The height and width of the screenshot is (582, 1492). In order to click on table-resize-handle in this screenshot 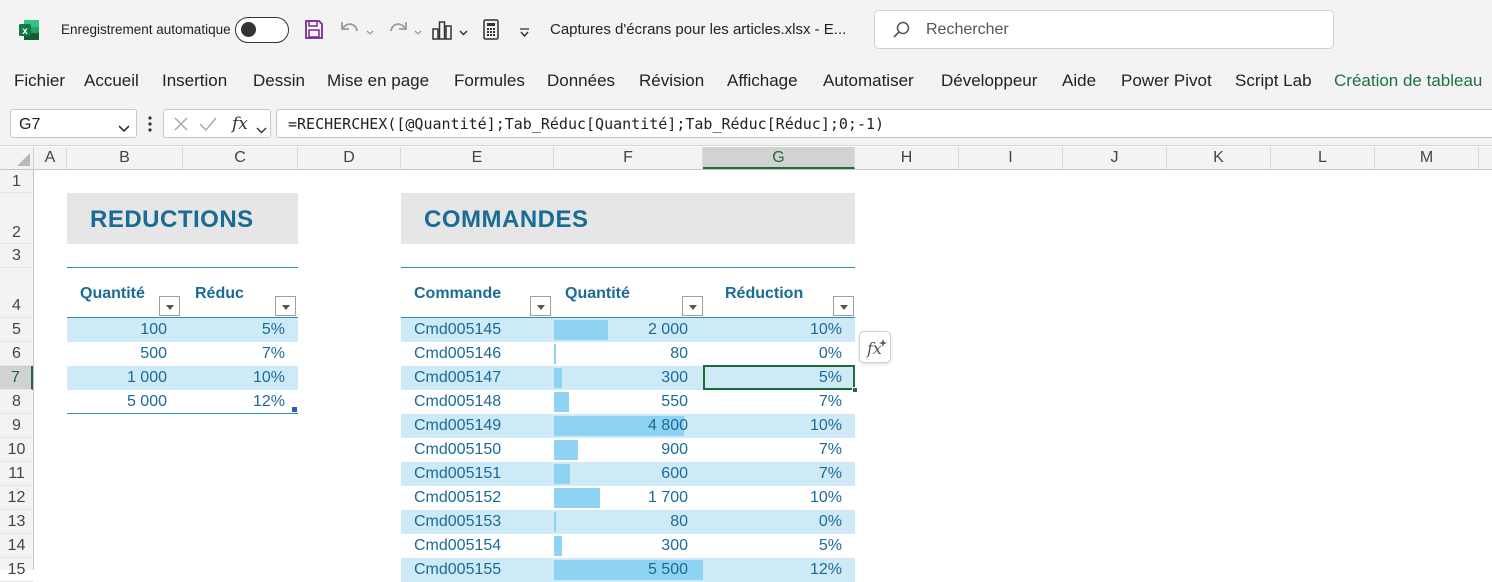, I will do `click(294, 409)`.